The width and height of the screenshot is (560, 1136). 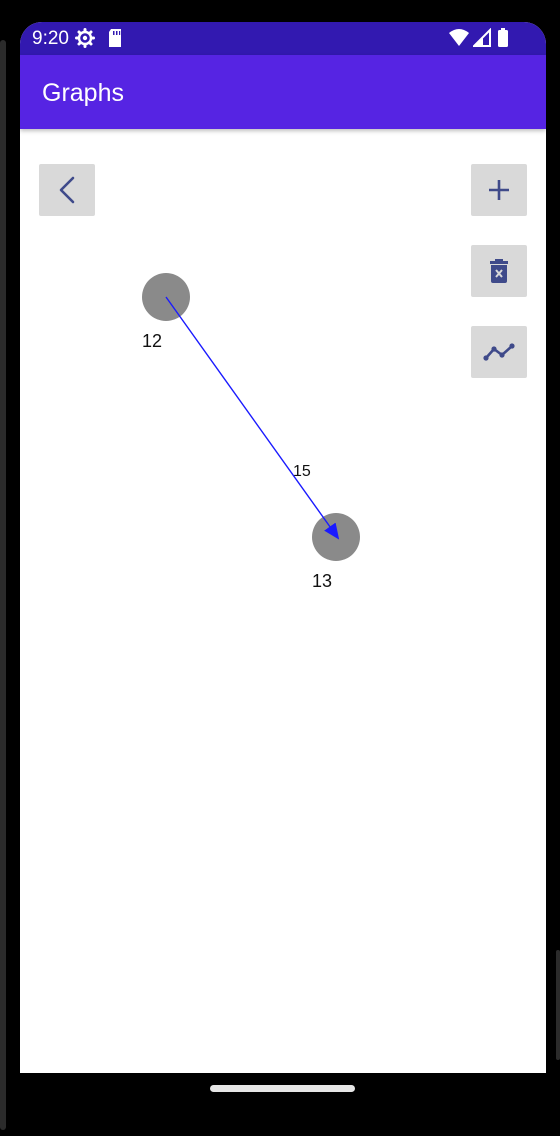 What do you see at coordinates (50, 38) in the screenshot?
I see `status-time: 9:20` at bounding box center [50, 38].